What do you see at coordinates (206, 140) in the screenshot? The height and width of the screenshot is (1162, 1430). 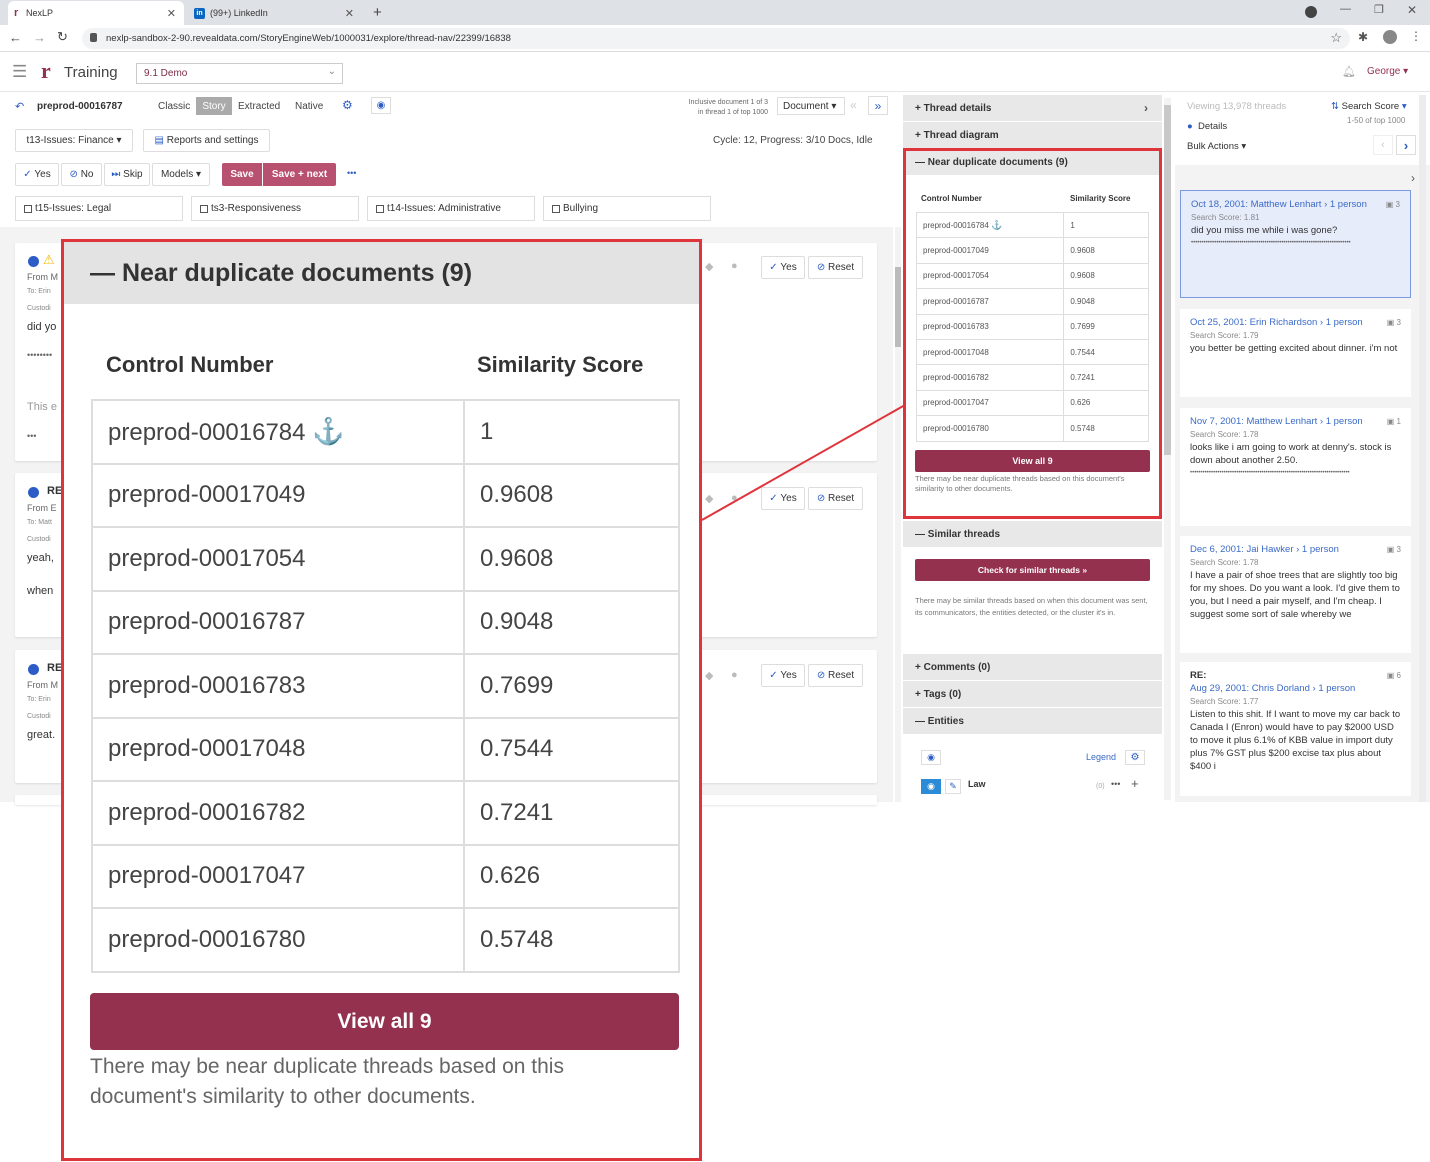 I see `reports-settings-button: ▤ Reports and settings` at bounding box center [206, 140].